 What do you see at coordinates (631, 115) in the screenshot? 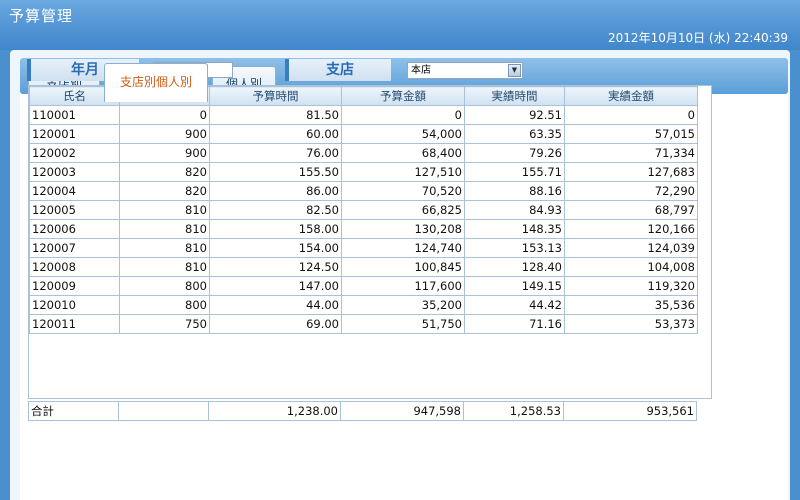
I see `cell-actual-amount: 0` at bounding box center [631, 115].